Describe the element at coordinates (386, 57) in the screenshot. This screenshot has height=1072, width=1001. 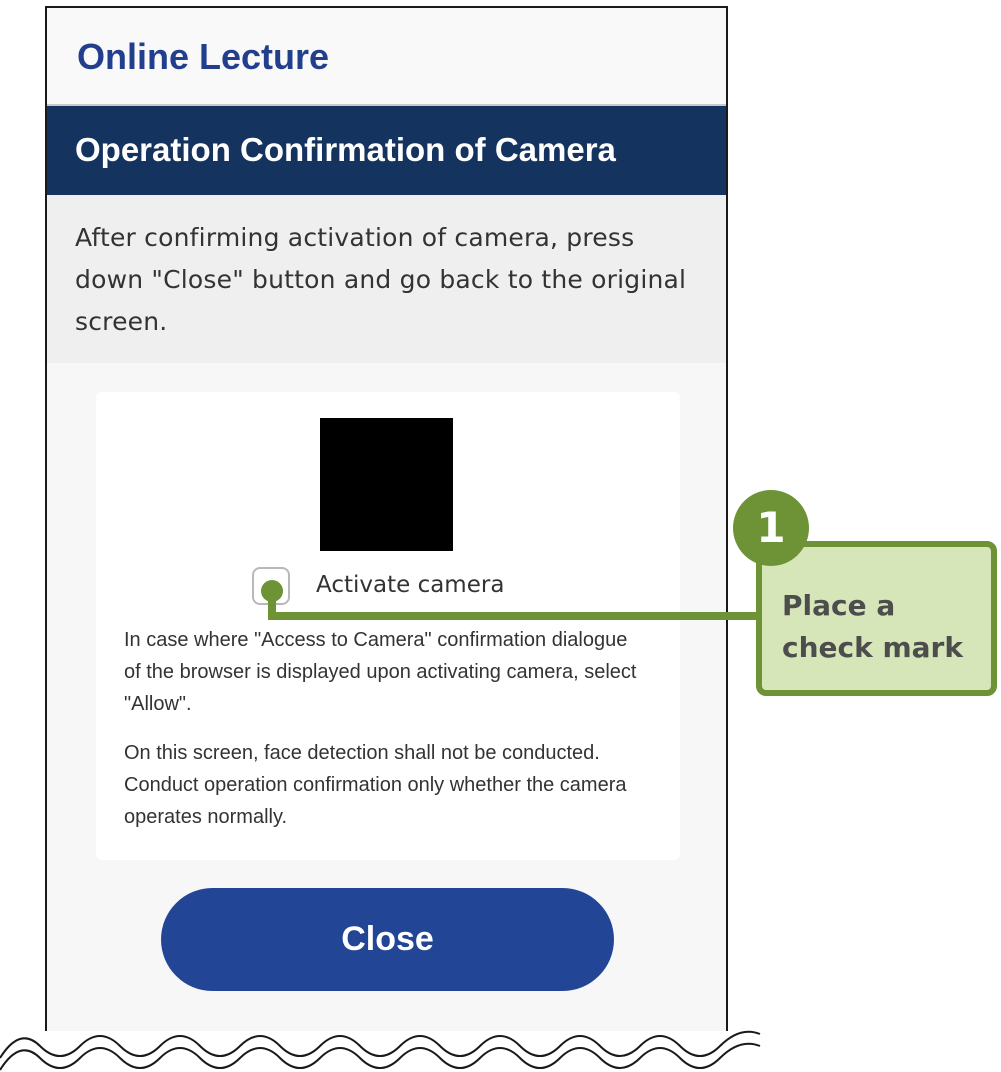
I see `app-header: Online Lecture` at that location.